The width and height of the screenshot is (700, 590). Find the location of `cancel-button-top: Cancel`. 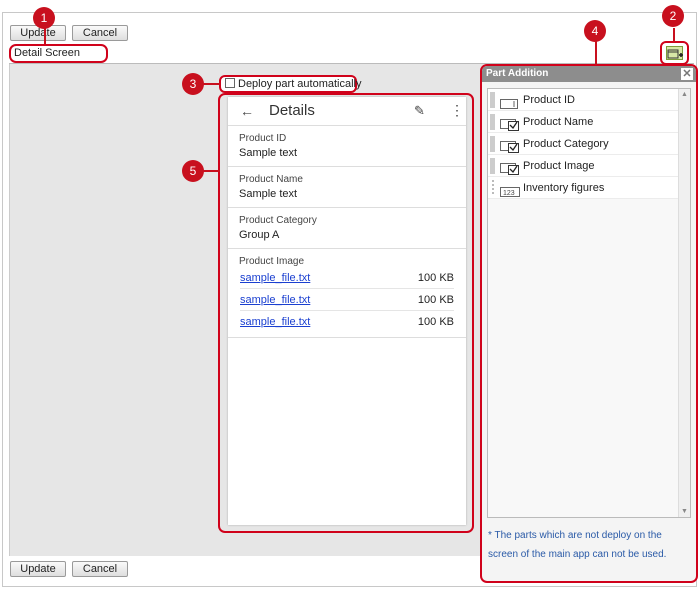

cancel-button-top: Cancel is located at coordinates (100, 33).